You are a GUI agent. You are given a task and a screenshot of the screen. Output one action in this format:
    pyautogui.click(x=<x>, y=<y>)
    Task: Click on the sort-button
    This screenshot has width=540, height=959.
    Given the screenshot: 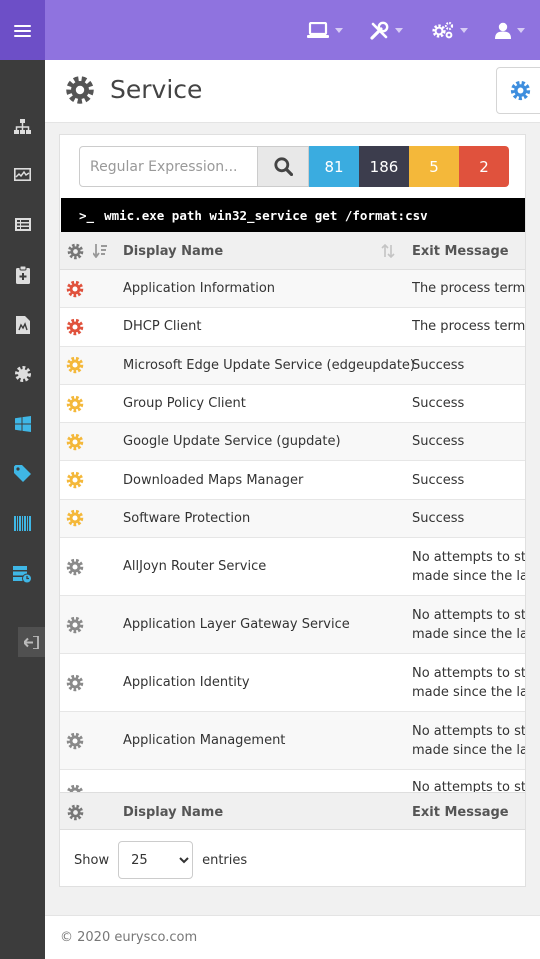 What is the action you would take?
    pyautogui.click(x=100, y=251)
    